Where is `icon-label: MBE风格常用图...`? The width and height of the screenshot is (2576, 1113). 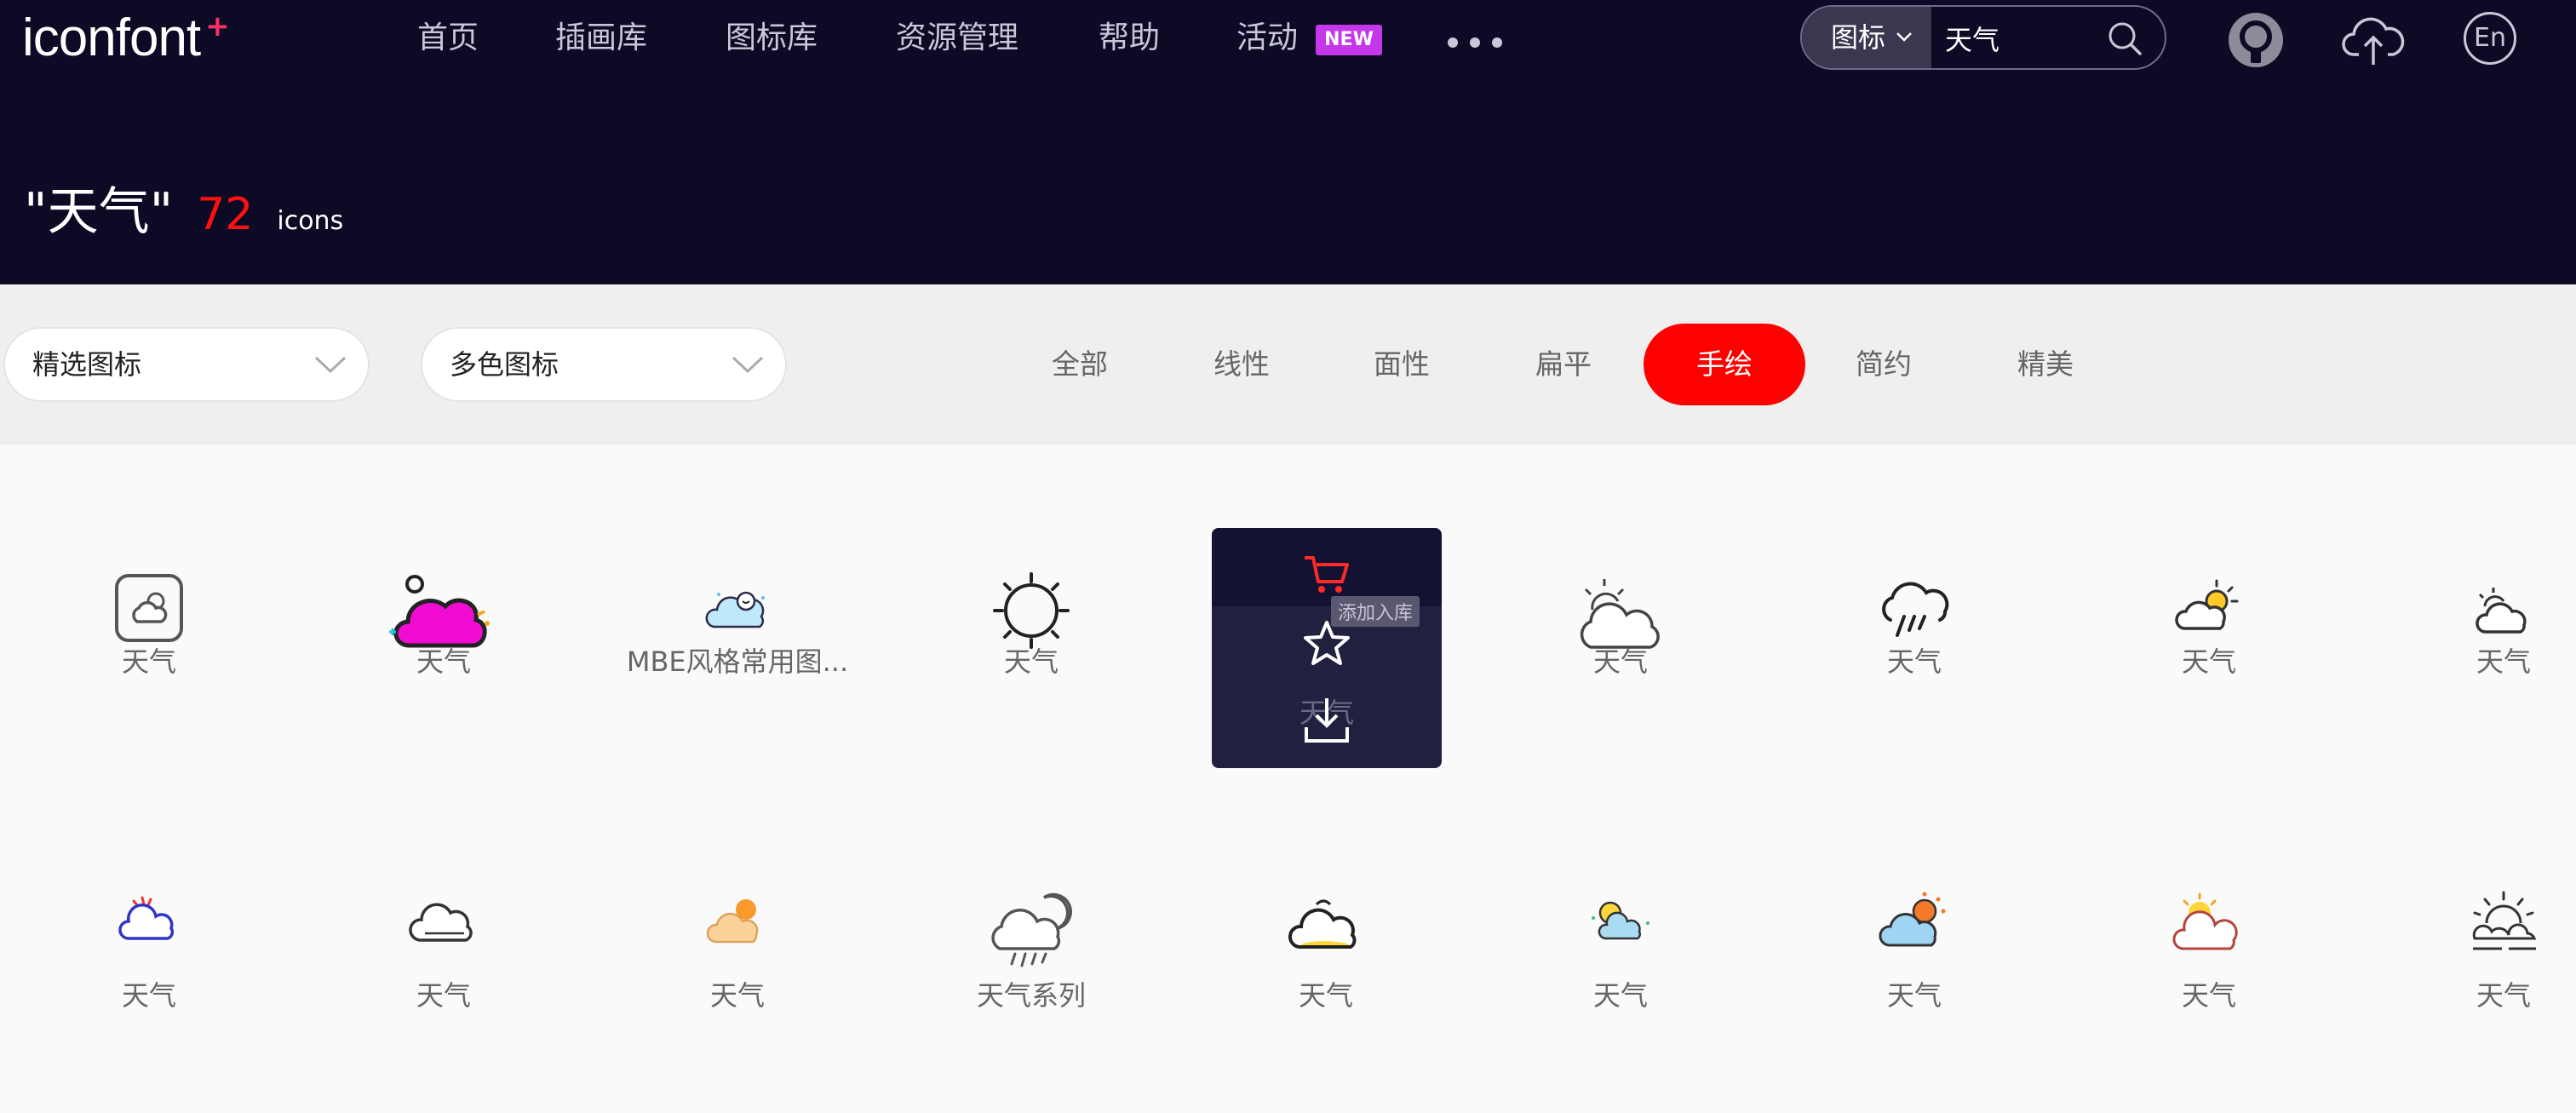
icon-label: MBE风格常用图... is located at coordinates (737, 661).